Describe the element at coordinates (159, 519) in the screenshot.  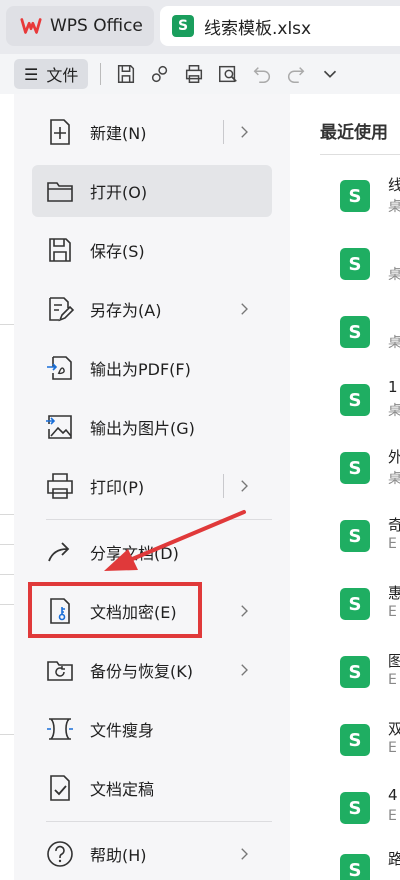
I see `menu-divider` at that location.